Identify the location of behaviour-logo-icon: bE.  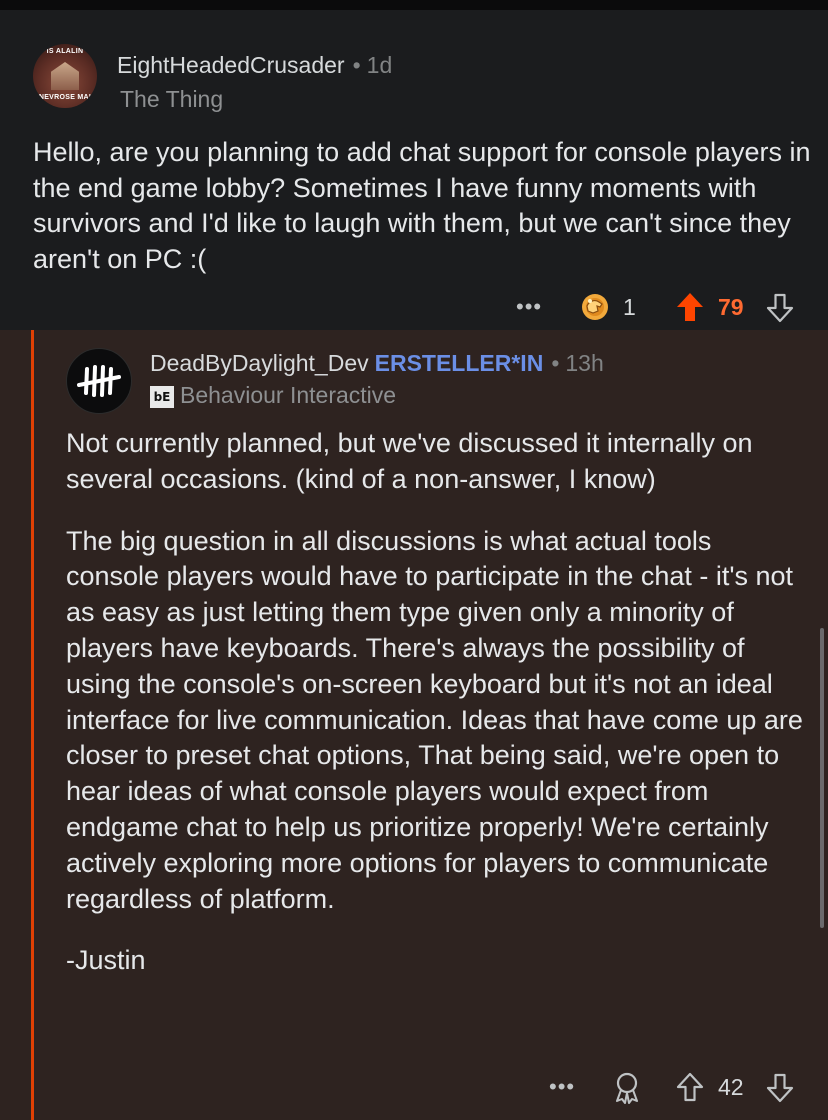
(162, 396).